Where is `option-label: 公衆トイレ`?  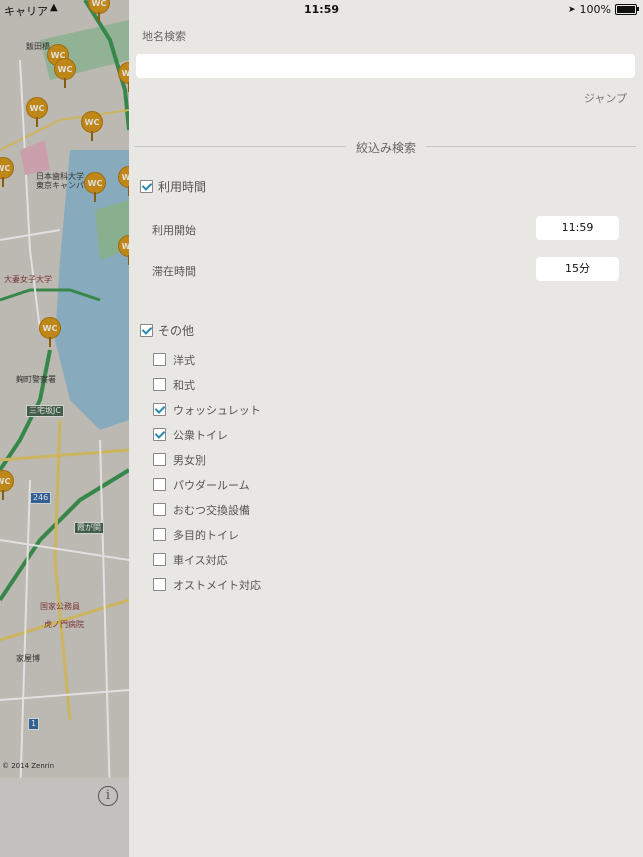
option-label: 公衆トイレ is located at coordinates (200, 435).